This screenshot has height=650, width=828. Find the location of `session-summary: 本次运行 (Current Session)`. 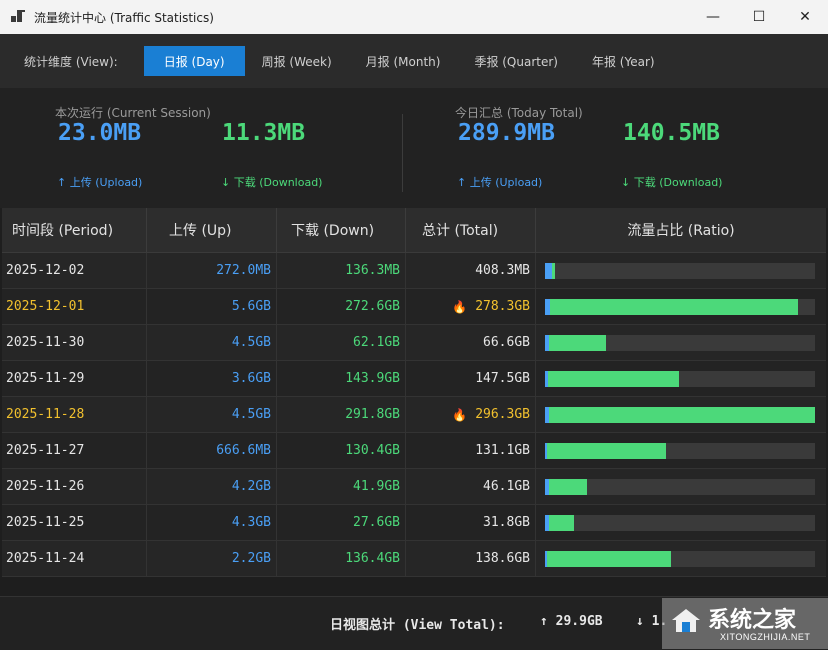

session-summary: 本次运行 (Current Session) is located at coordinates (133, 112).